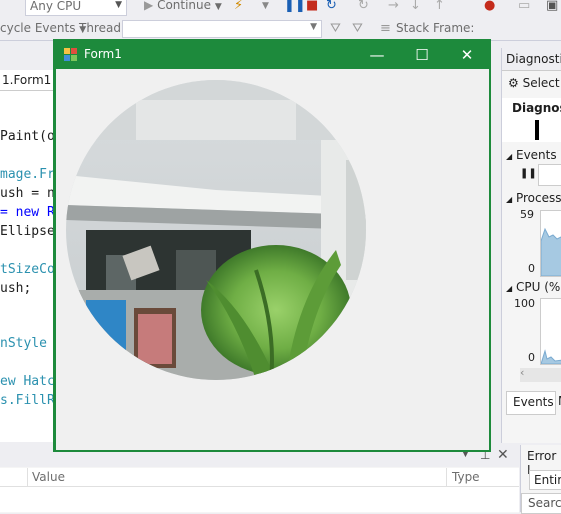 The height and width of the screenshot is (514, 561). What do you see at coordinates (385, 28) in the screenshot?
I see `stack-frame-icon: ≡` at bounding box center [385, 28].